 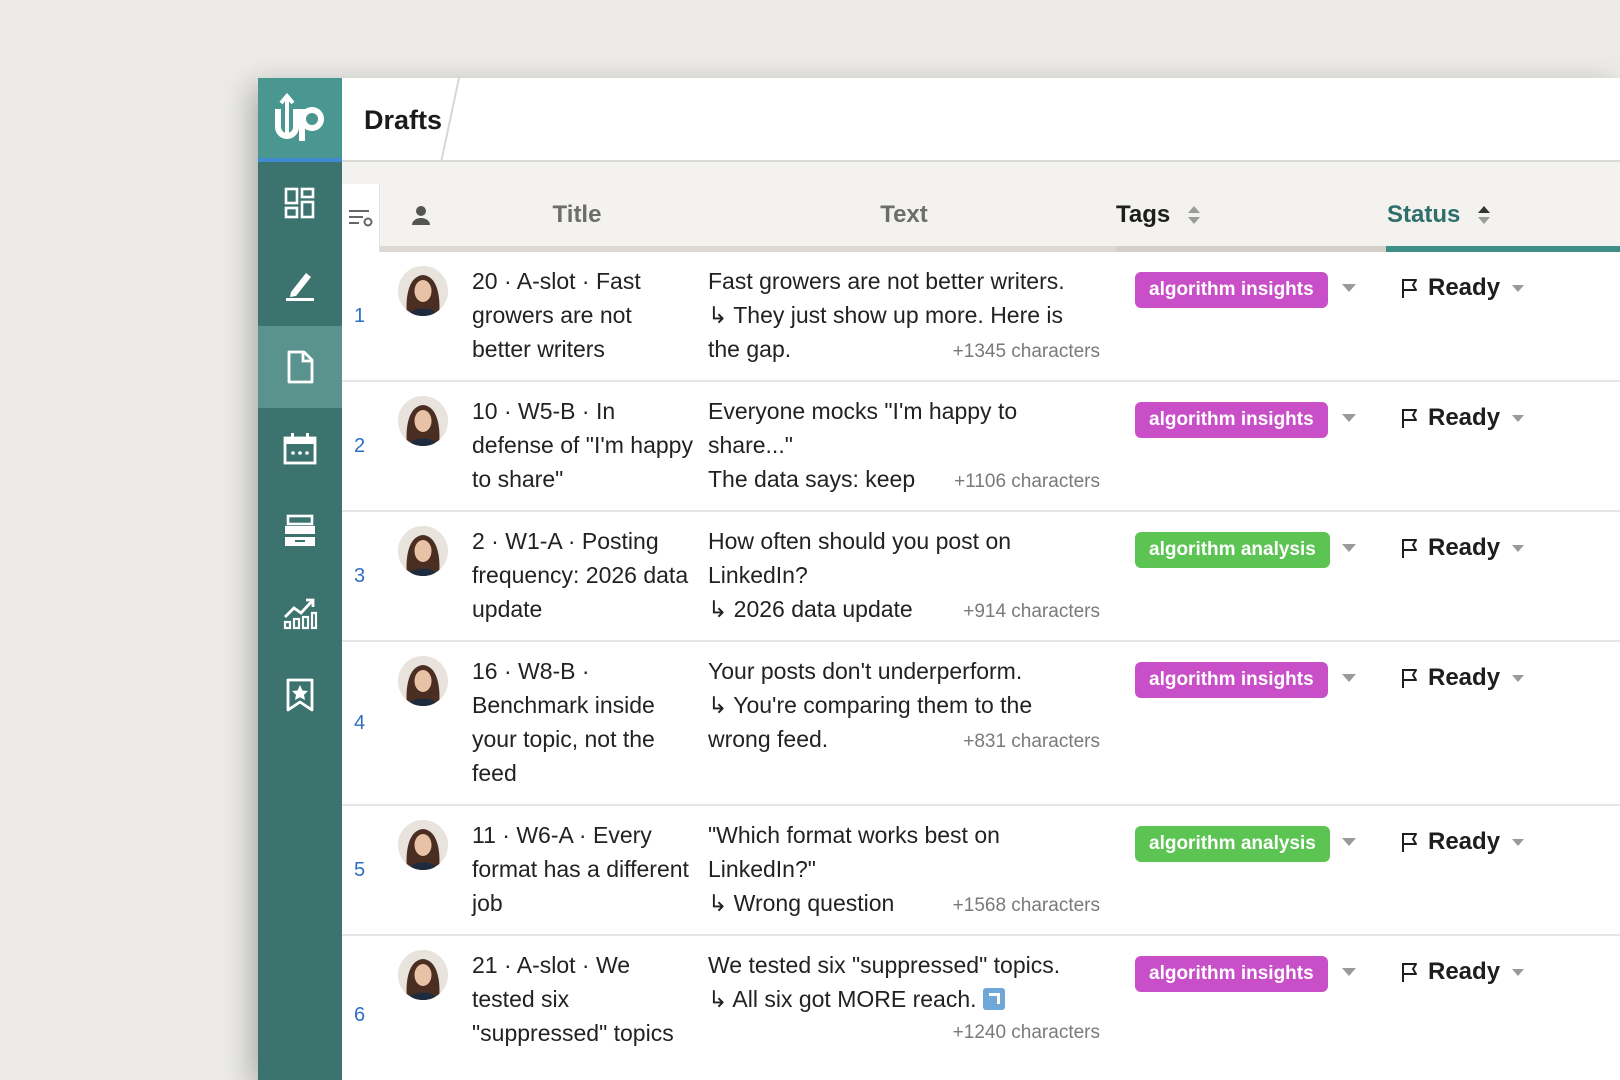 I want to click on analytics-icon, so click(x=300, y=614).